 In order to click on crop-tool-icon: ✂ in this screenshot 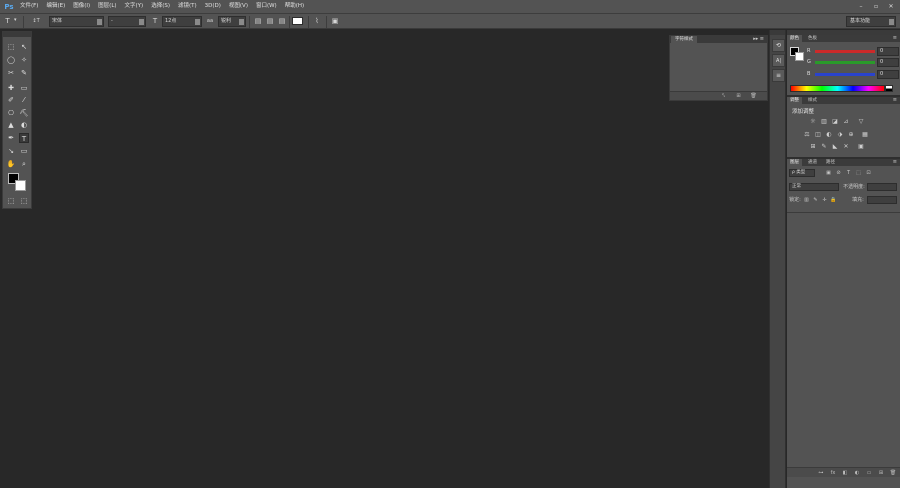, I will do `click(11, 73)`.